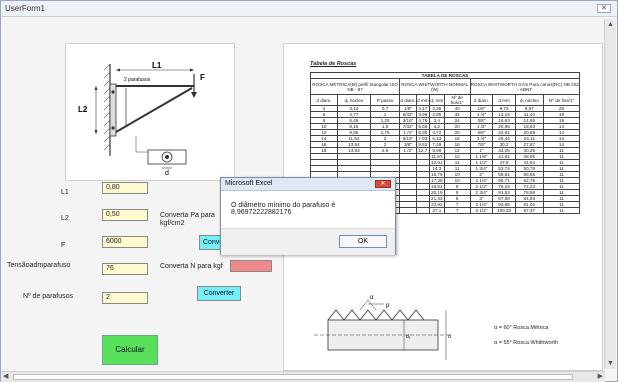 The image size is (618, 382). I want to click on convert-pa-label: Converta Pa para kgf/cm2, so click(187, 219).